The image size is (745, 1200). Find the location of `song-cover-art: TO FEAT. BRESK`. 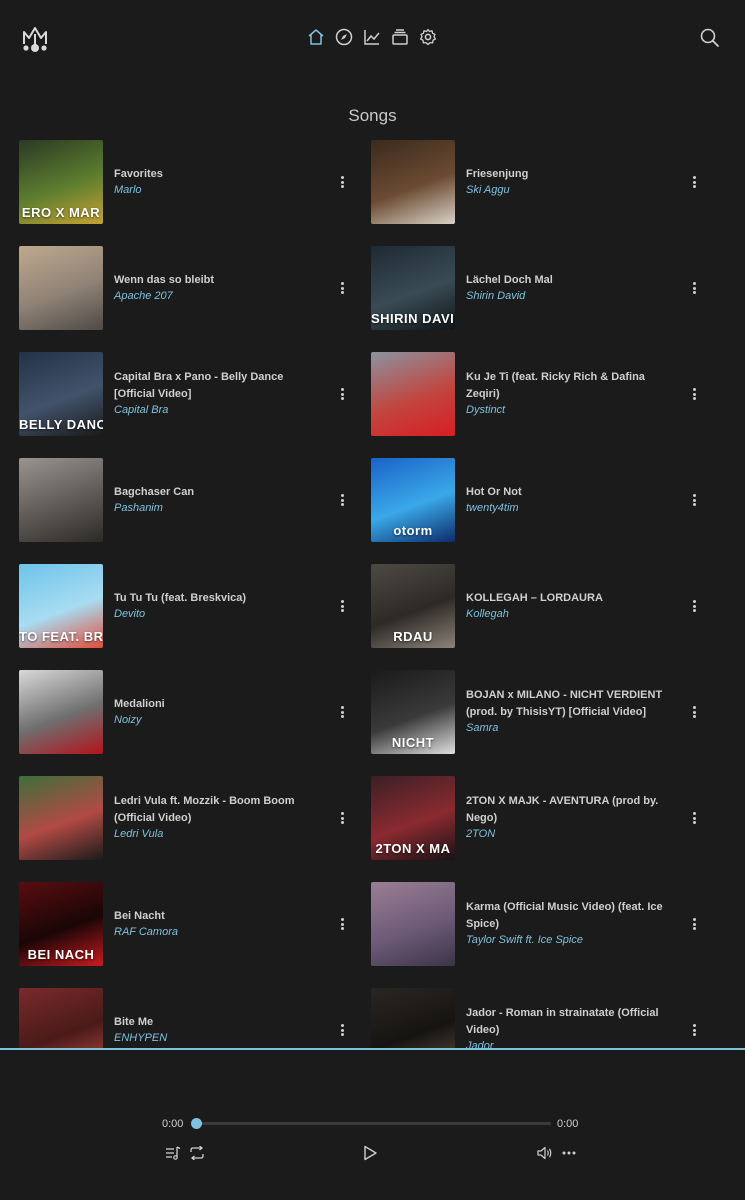

song-cover-art: TO FEAT. BRESK is located at coordinates (61, 606).